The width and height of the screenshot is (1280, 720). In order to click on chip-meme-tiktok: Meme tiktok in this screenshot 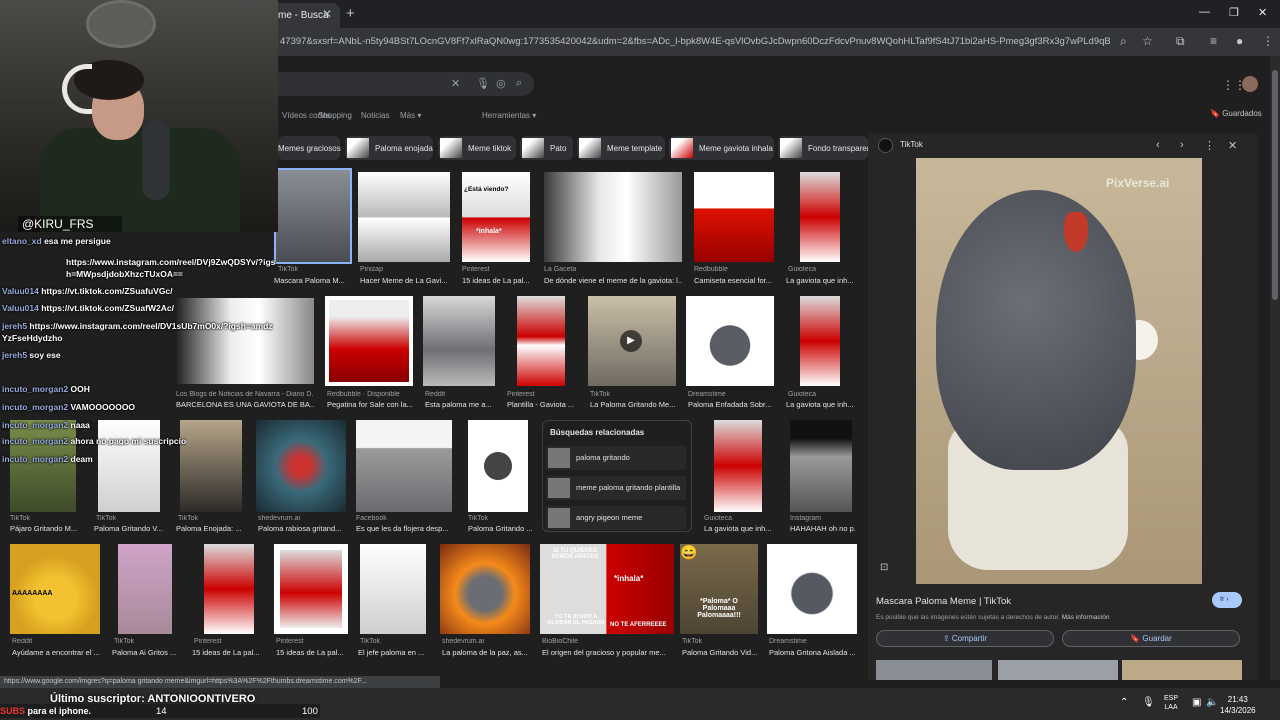, I will do `click(477, 148)`.